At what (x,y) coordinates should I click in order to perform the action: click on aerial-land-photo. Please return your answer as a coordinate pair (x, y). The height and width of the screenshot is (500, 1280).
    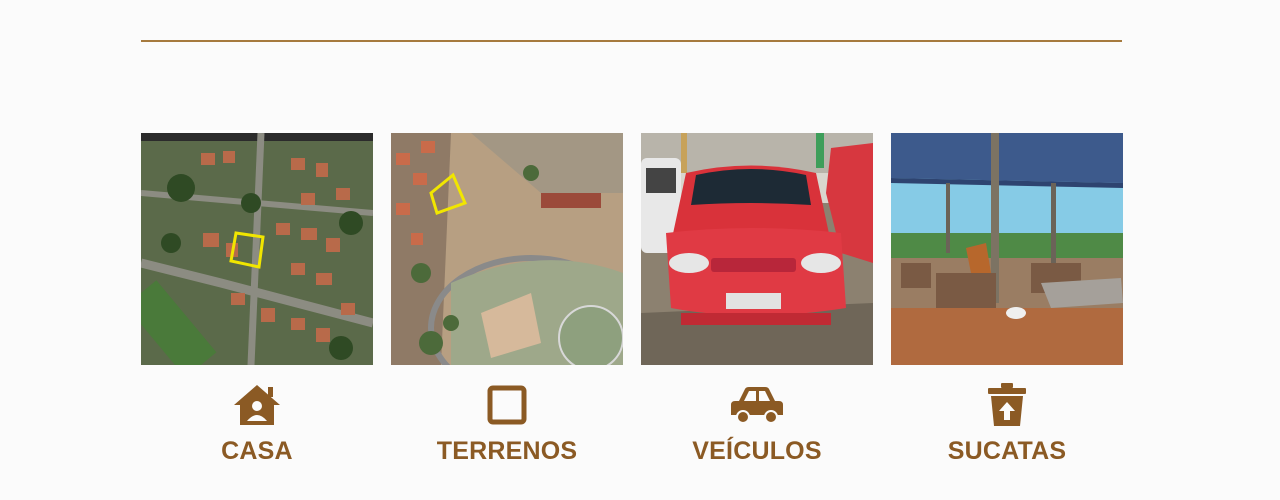
    Looking at the image, I should click on (507, 249).